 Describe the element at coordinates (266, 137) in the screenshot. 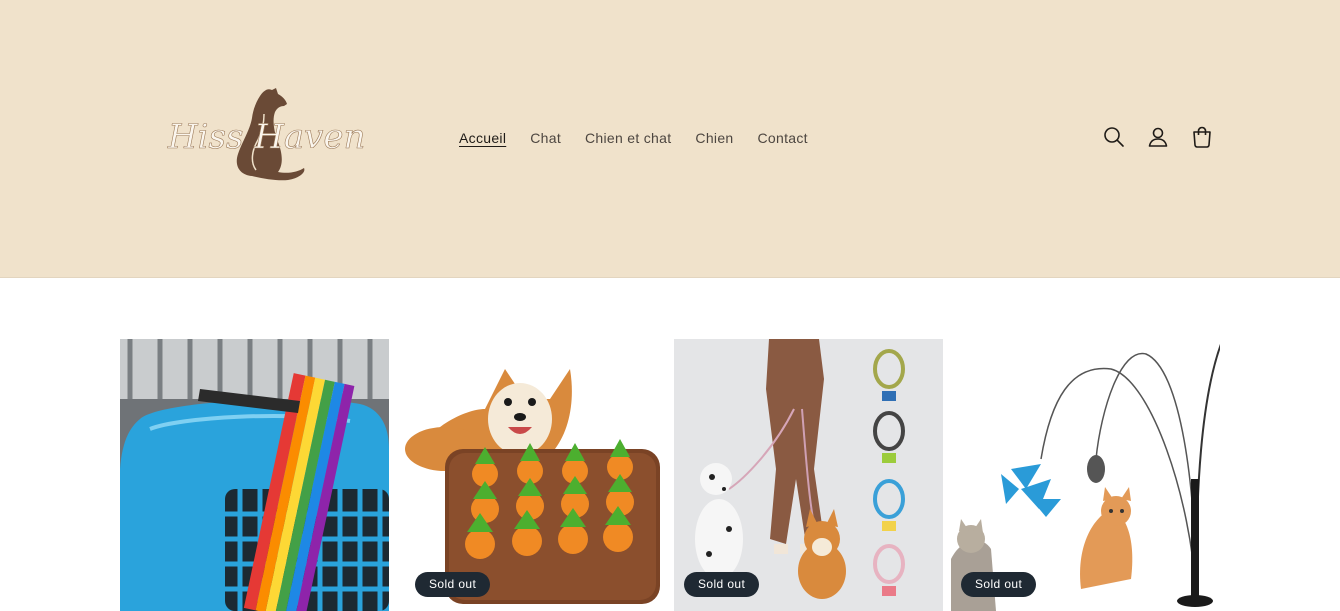

I see `logo-text: Hiss Haven` at that location.